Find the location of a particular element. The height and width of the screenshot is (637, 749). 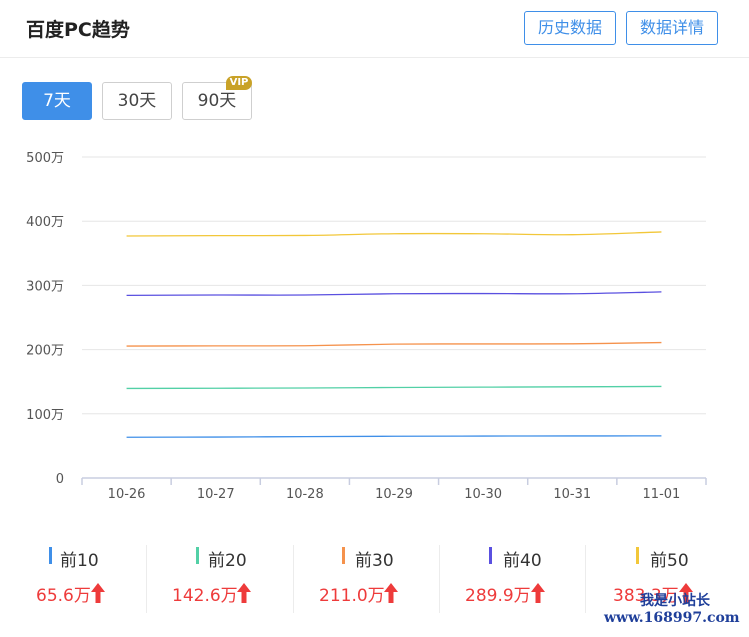

stat-top30-label: 前30 is located at coordinates (374, 561).